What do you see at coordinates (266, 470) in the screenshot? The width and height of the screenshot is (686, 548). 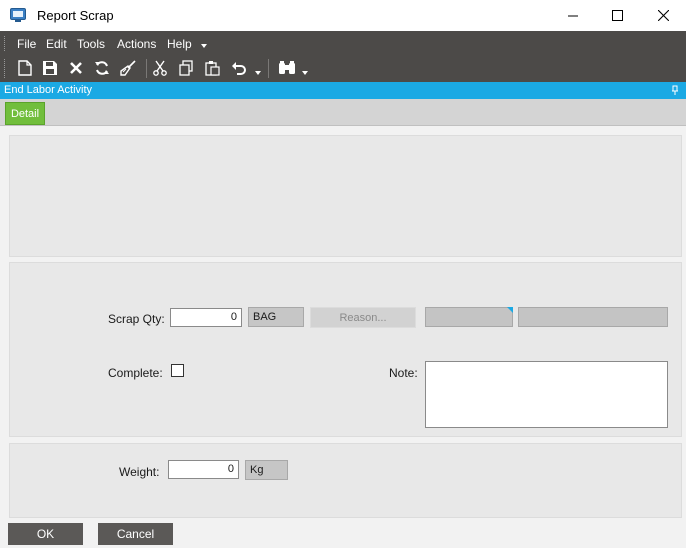 I see `weight-uom-field: Kg` at bounding box center [266, 470].